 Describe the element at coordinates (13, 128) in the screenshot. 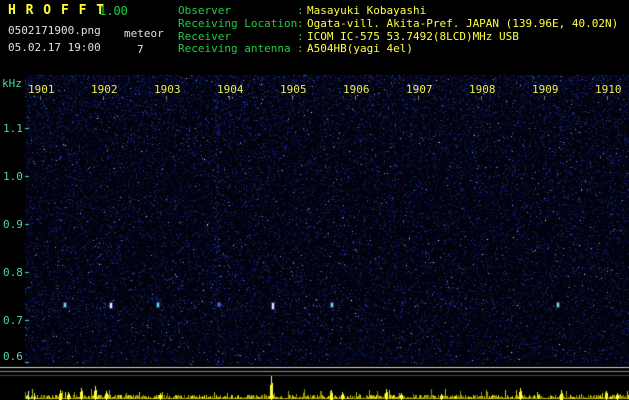

I see `y-tick-label: 1.1` at that location.